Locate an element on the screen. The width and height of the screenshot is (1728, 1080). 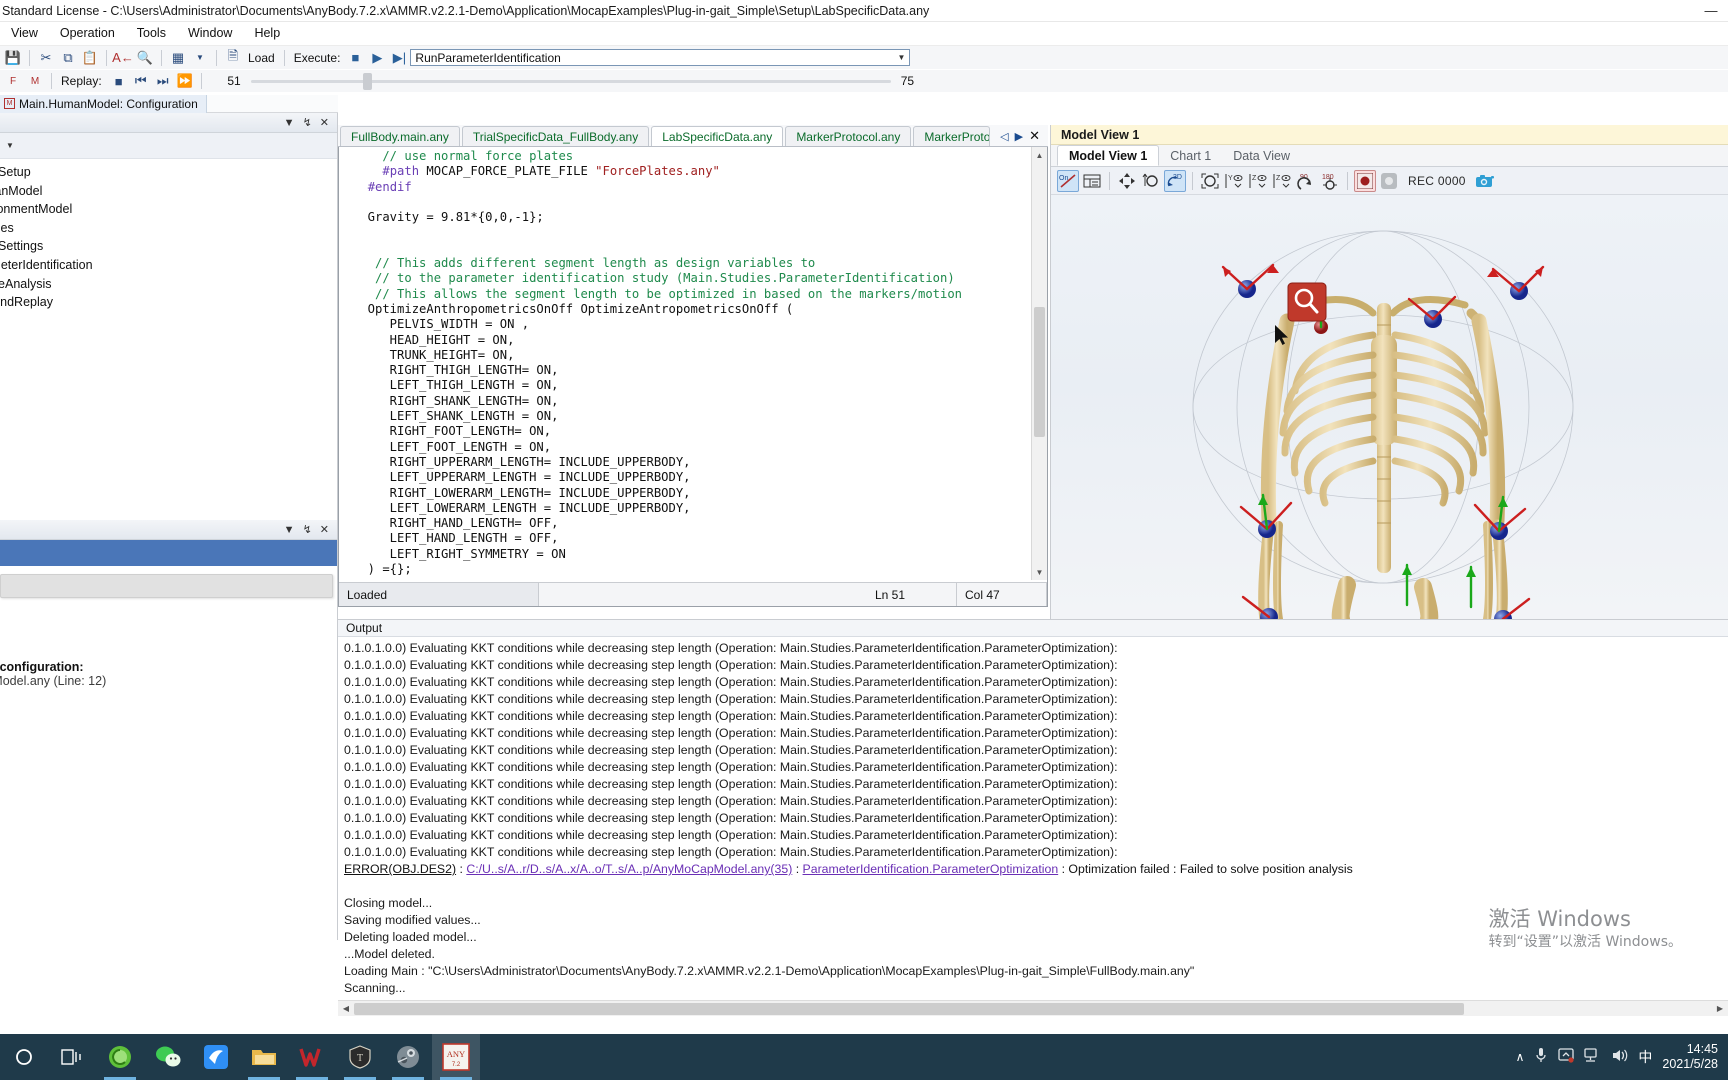
window-layout-icon: ▦ is located at coordinates (178, 58).